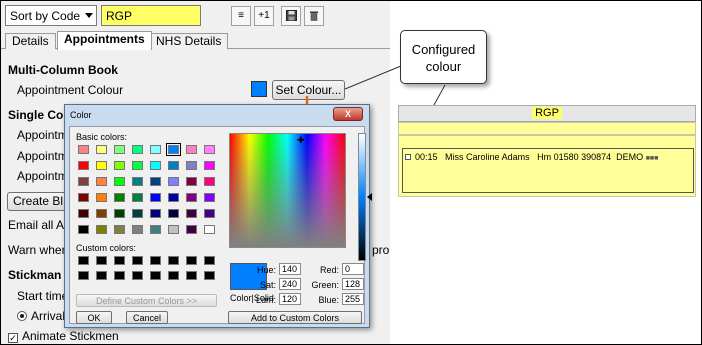  What do you see at coordinates (574, 157) in the screenshot?
I see `patient-phone: Hm 01580 390874` at bounding box center [574, 157].